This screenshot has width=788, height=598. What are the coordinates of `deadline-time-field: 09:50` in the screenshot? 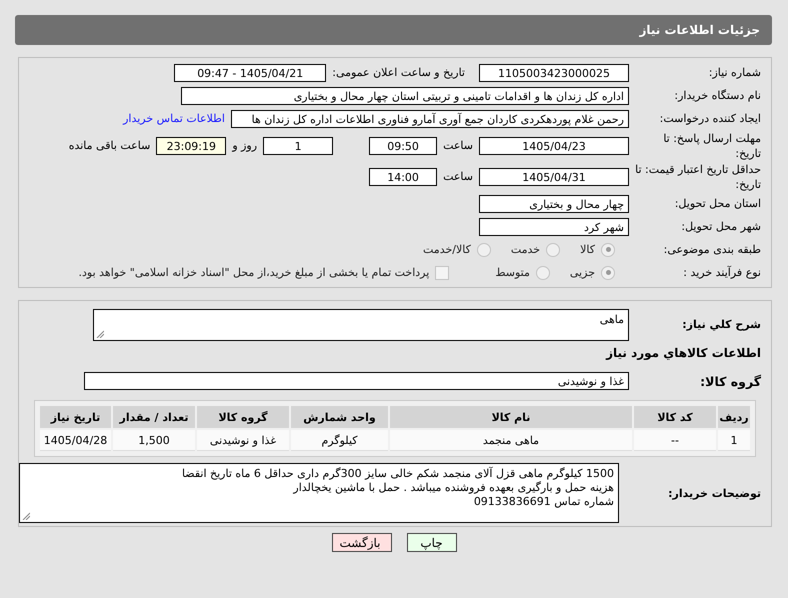 It's located at (403, 145).